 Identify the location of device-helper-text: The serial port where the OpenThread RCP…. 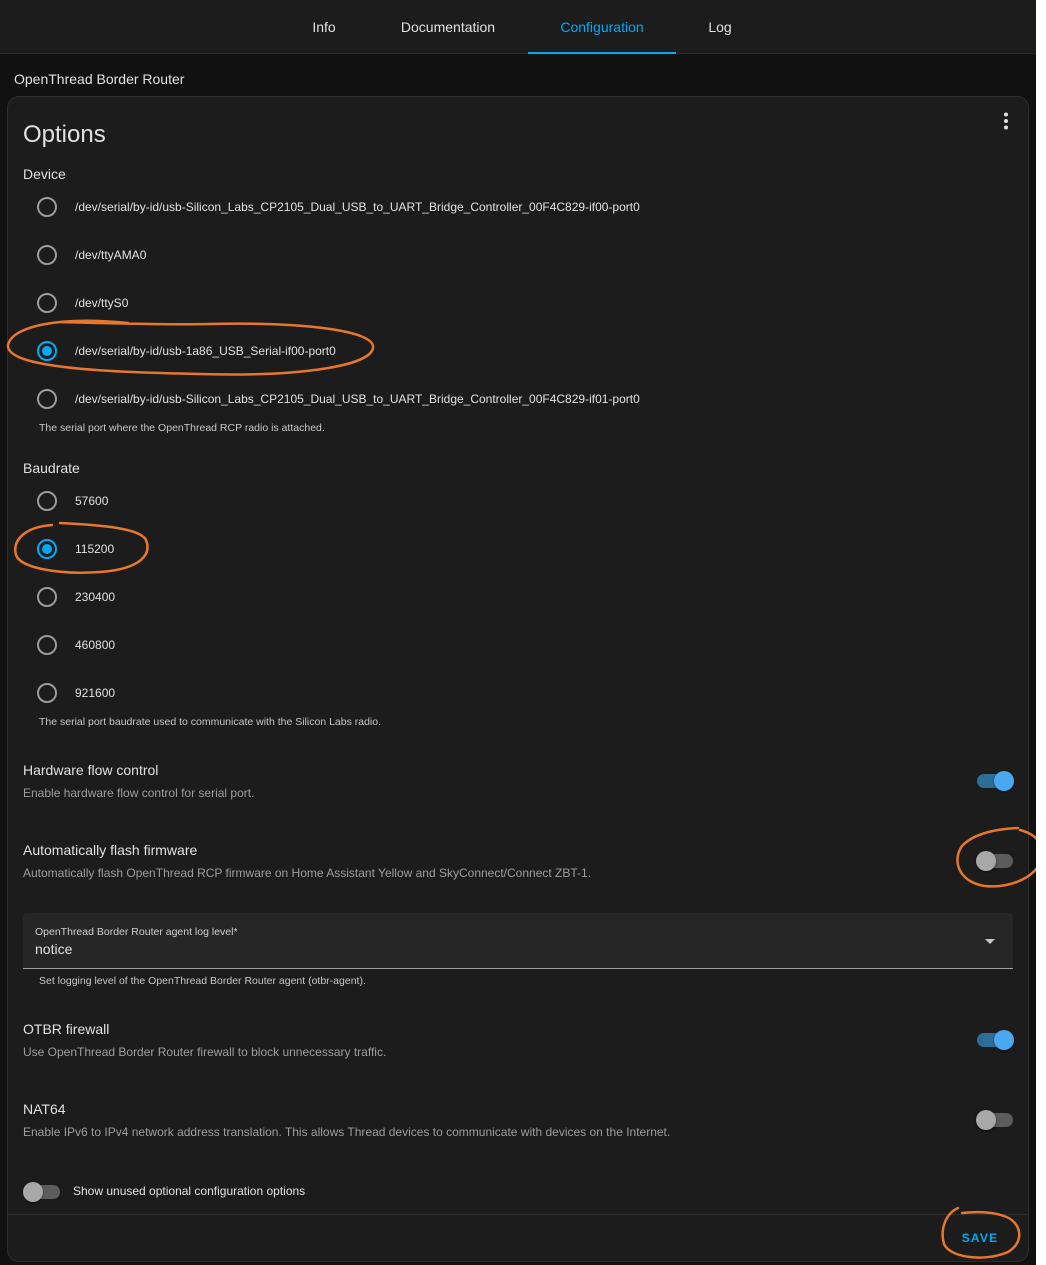
(182, 428).